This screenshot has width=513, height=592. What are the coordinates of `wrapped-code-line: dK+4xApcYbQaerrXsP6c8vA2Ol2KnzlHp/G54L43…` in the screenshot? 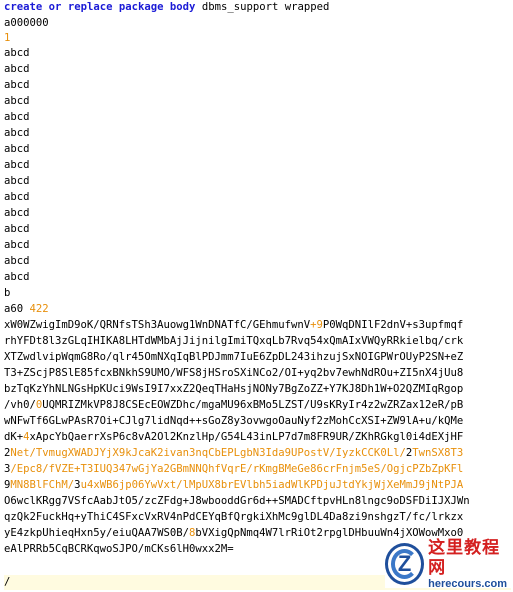 It's located at (257, 437).